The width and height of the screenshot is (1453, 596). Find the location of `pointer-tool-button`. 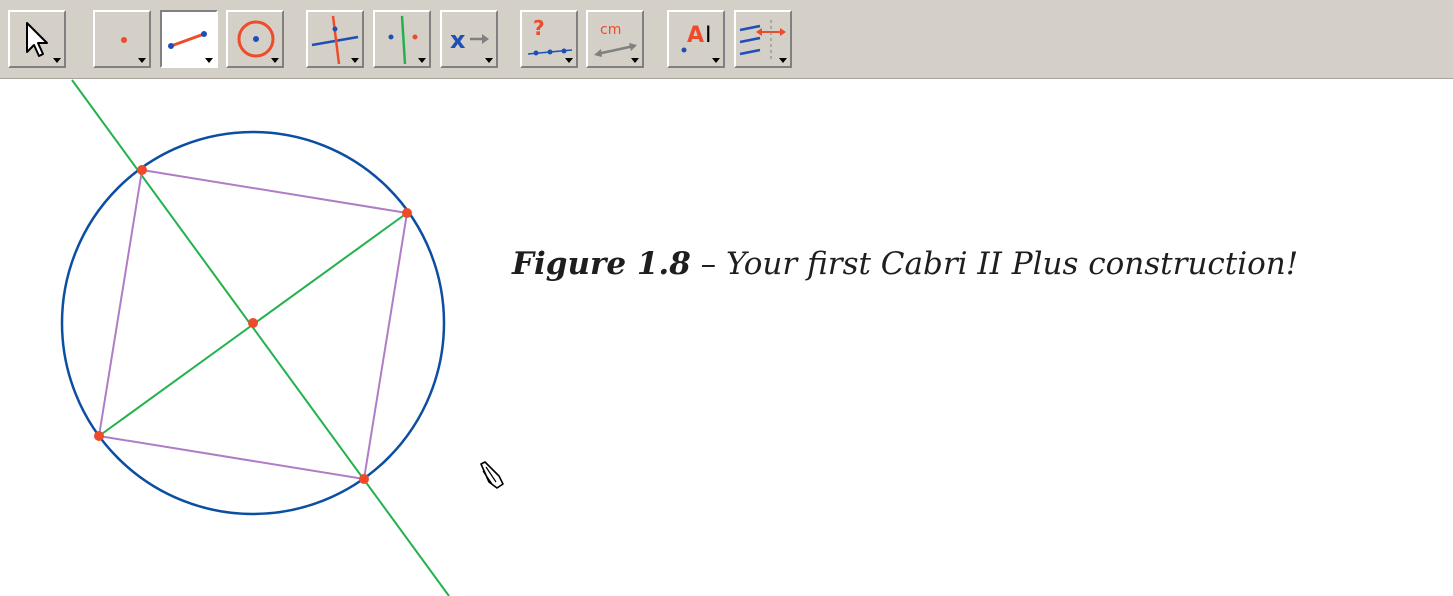

pointer-tool-button is located at coordinates (37, 39).